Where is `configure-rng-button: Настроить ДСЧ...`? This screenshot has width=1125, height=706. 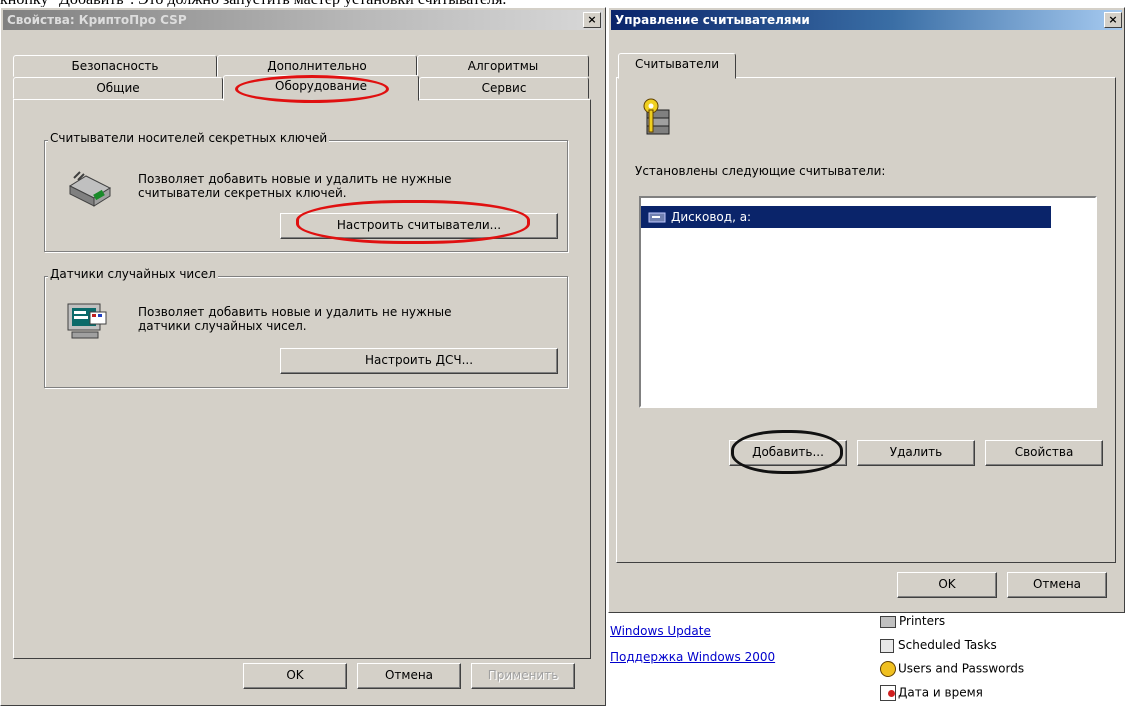
configure-rng-button: Настроить ДСЧ... is located at coordinates (419, 361).